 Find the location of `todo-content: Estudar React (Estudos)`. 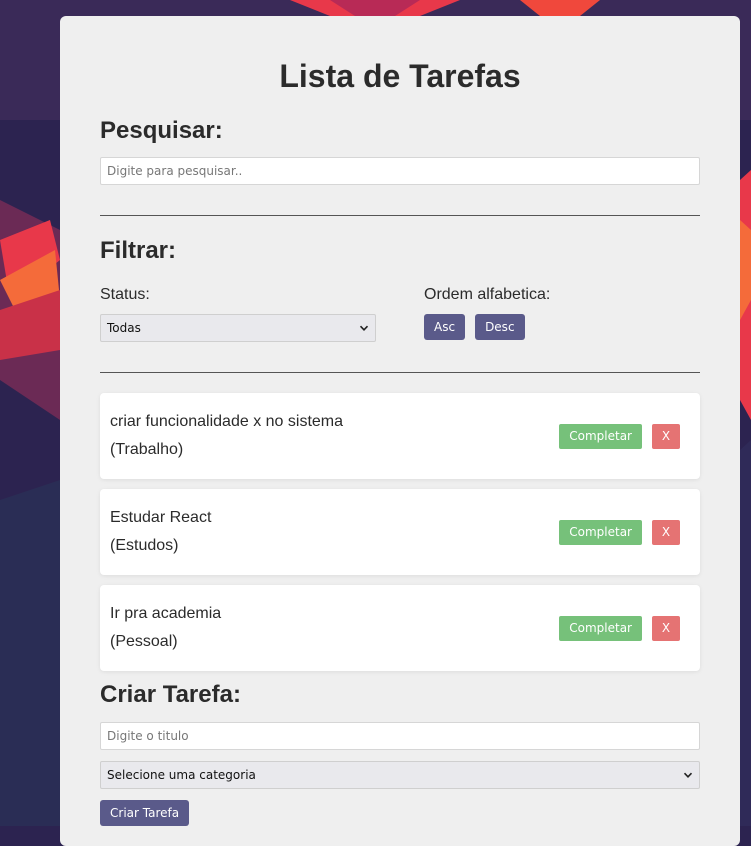

todo-content: Estudar React (Estudos) is located at coordinates (160, 532).